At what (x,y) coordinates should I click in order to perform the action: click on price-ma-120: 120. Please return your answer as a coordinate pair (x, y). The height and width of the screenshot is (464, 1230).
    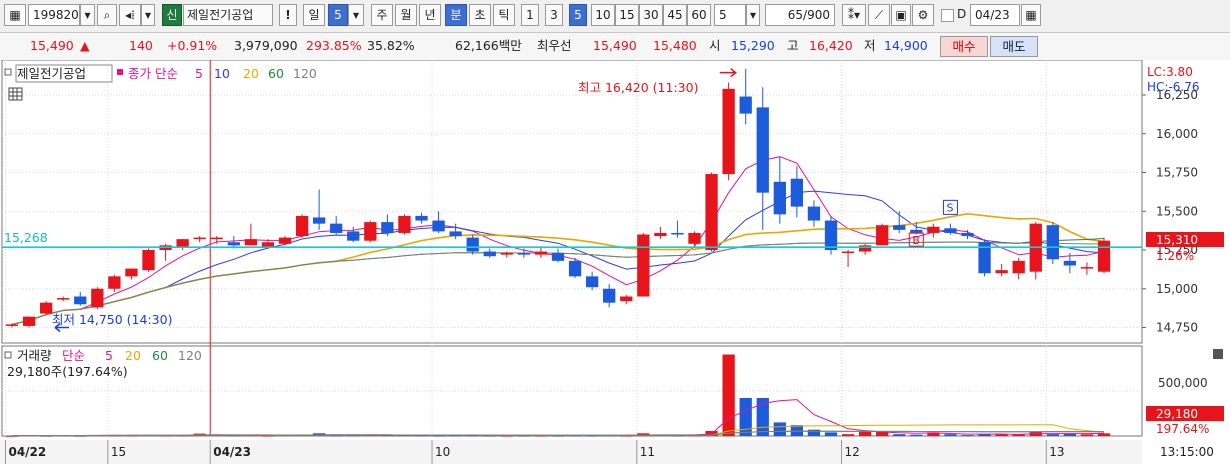
    Looking at the image, I should click on (305, 73).